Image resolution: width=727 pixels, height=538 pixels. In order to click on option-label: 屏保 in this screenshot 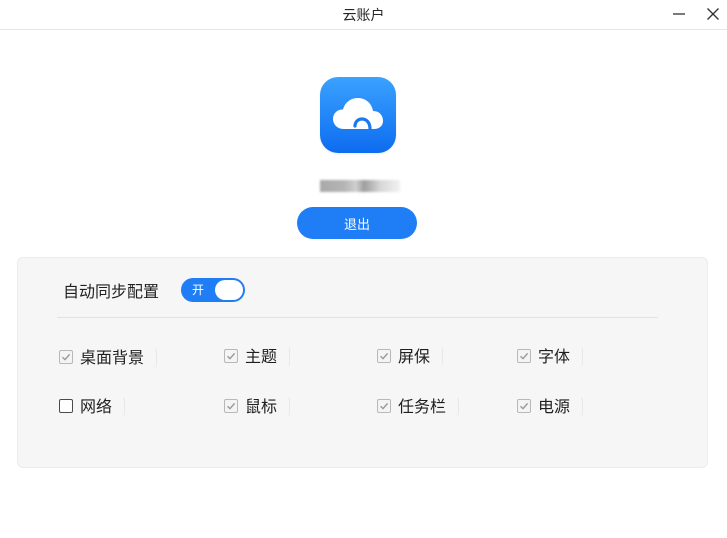, I will do `click(421, 356)`.